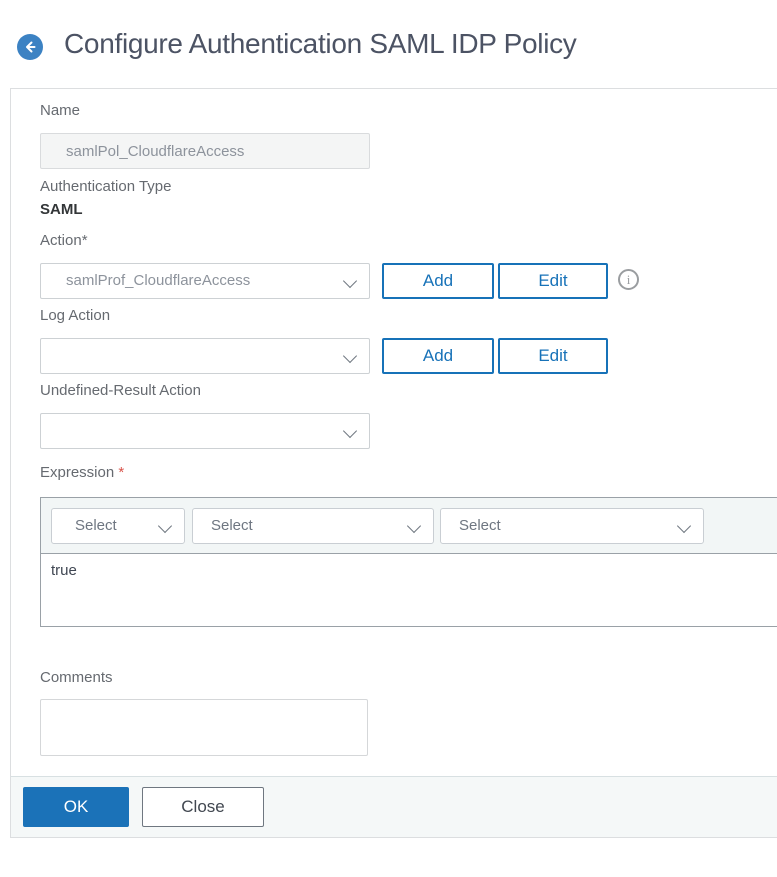 The height and width of the screenshot is (877, 777). Describe the element at coordinates (205, 356) in the screenshot. I see `log-action-dropdown` at that location.